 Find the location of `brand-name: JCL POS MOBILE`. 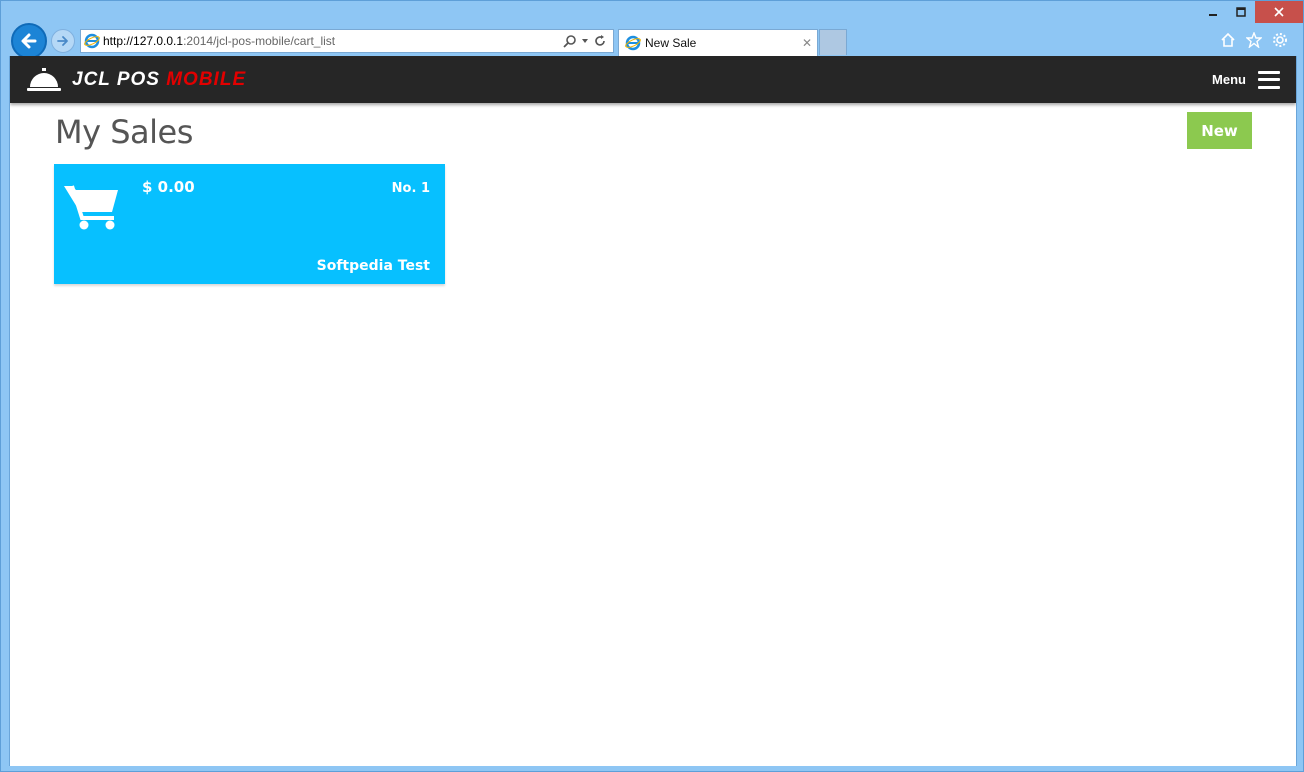

brand-name: JCL POS MOBILE is located at coordinates (159, 80).